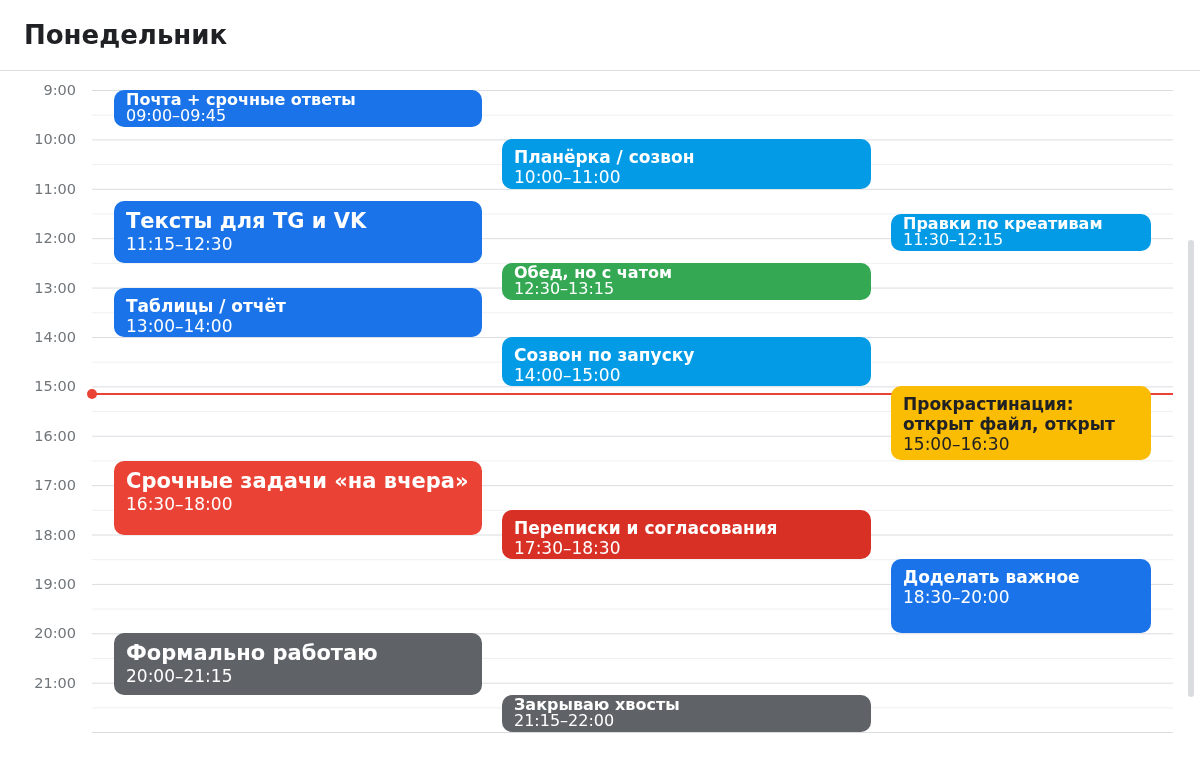 This screenshot has width=1200, height=760. I want to click on event-time: 21:15–22:00, so click(564, 721).